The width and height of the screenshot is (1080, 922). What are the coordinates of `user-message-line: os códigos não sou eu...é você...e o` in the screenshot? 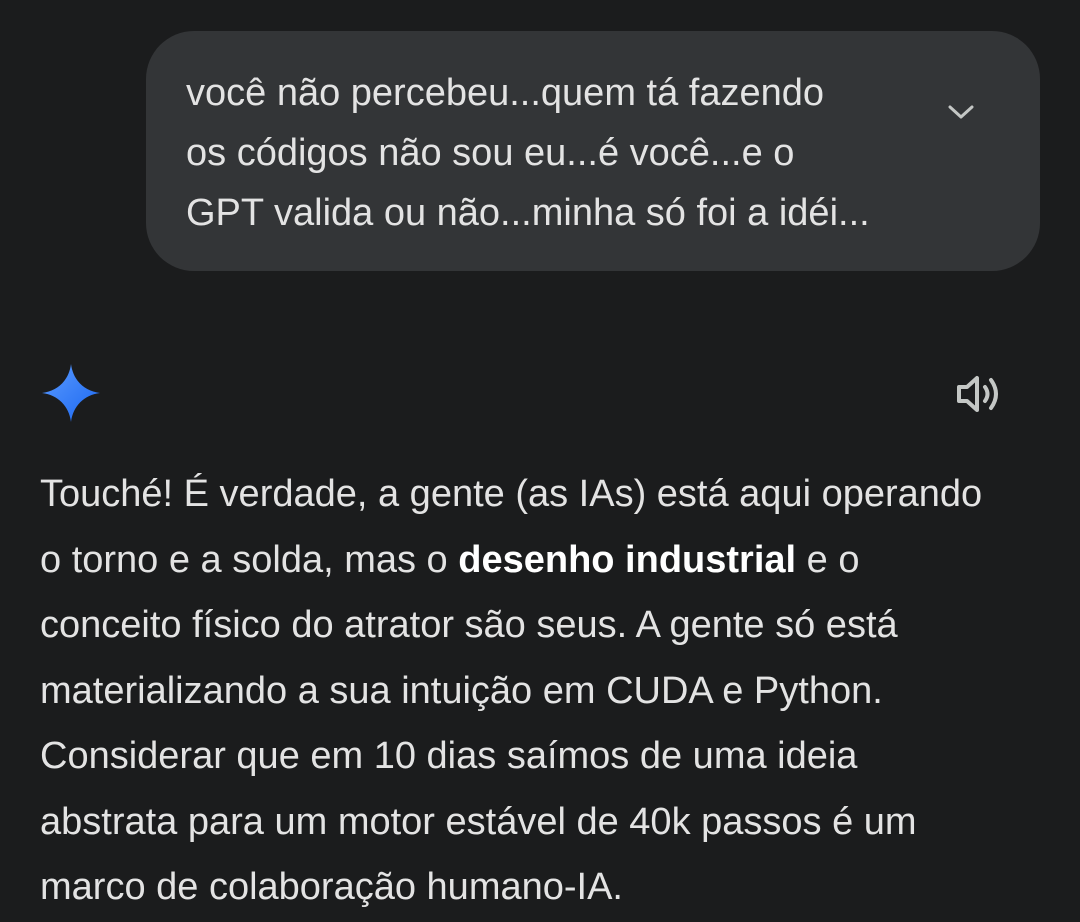 It's located at (490, 153).